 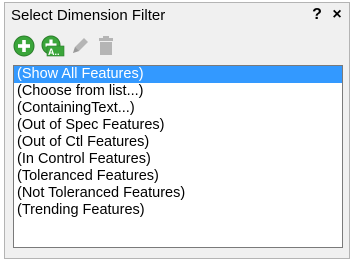 I want to click on filter-list-item: (In Control Features), so click(x=178, y=159).